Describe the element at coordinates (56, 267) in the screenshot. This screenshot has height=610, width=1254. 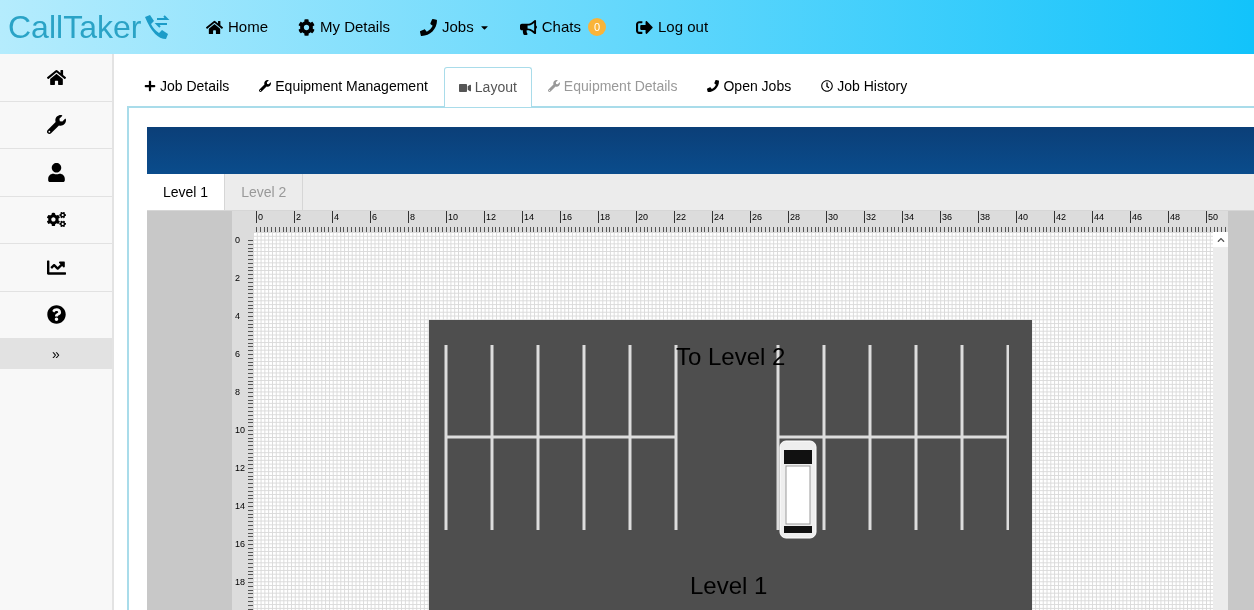
I see `chart-icon` at that location.